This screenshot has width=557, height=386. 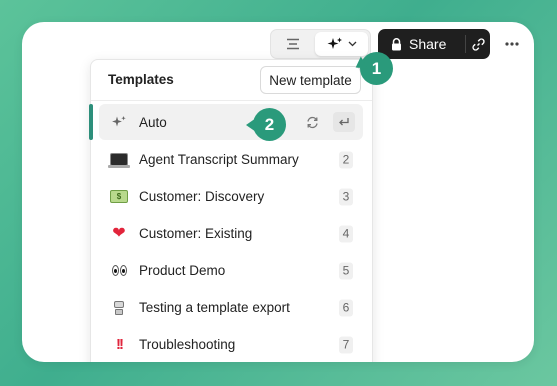 I want to click on template-label: Customer: Discovery, so click(x=202, y=196).